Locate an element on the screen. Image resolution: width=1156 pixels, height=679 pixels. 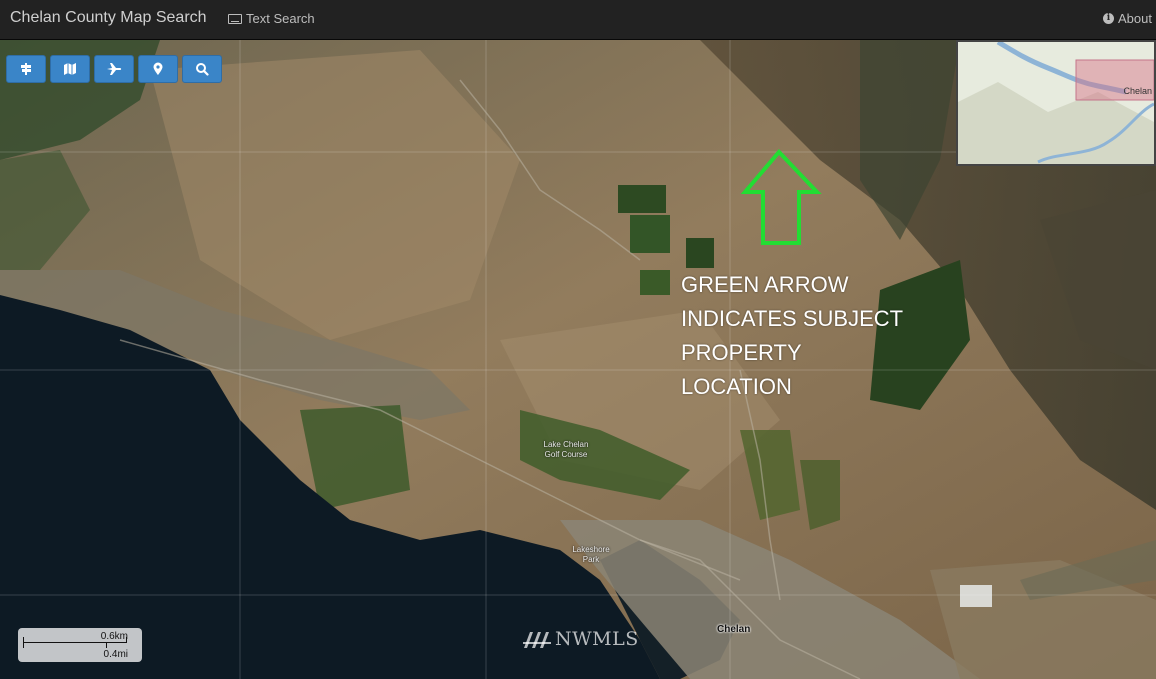
aerial-button is located at coordinates (114, 69).